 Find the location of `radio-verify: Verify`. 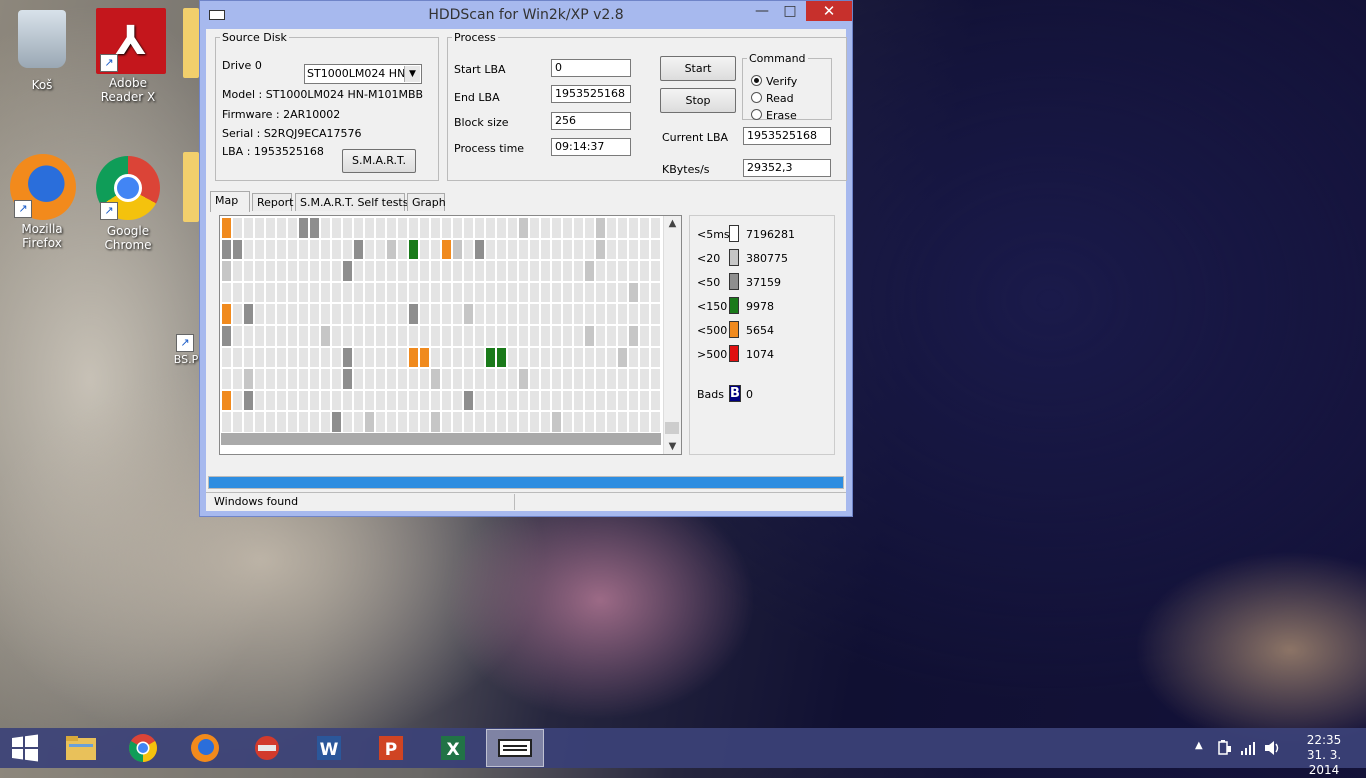

radio-verify: Verify is located at coordinates (774, 81).